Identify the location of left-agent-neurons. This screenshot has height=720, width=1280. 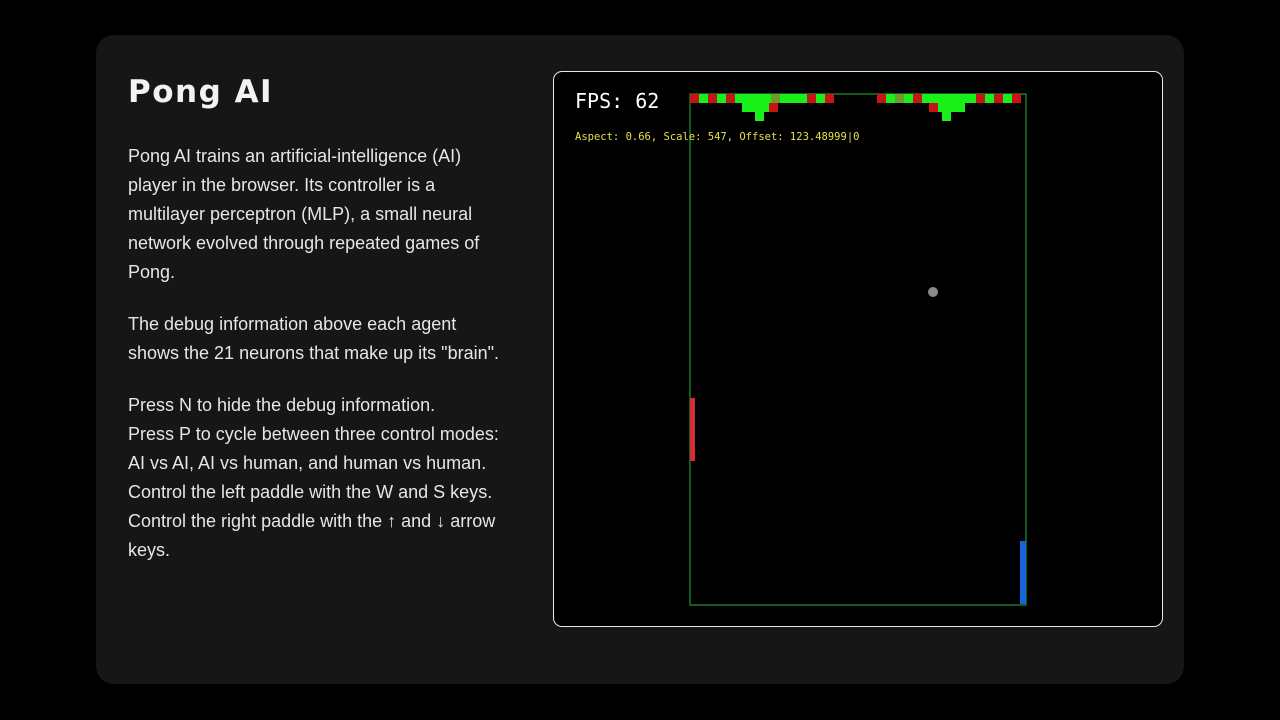
(762, 107).